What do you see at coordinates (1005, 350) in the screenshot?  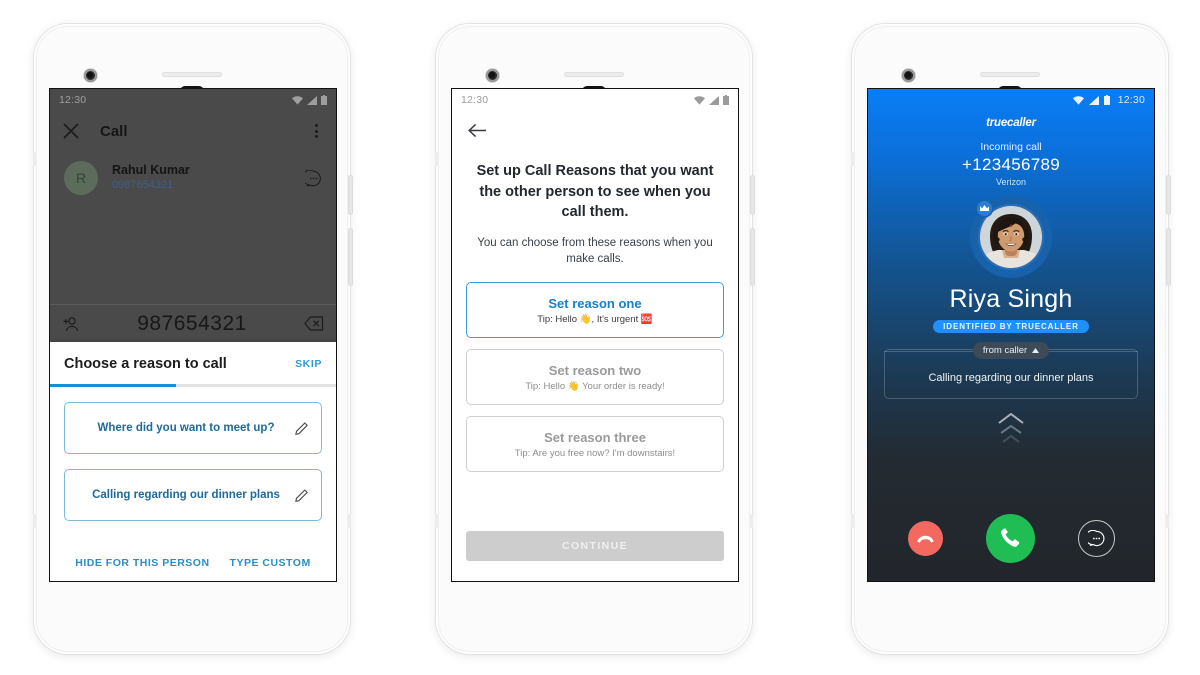 I see `from-caller-label: from caller` at bounding box center [1005, 350].